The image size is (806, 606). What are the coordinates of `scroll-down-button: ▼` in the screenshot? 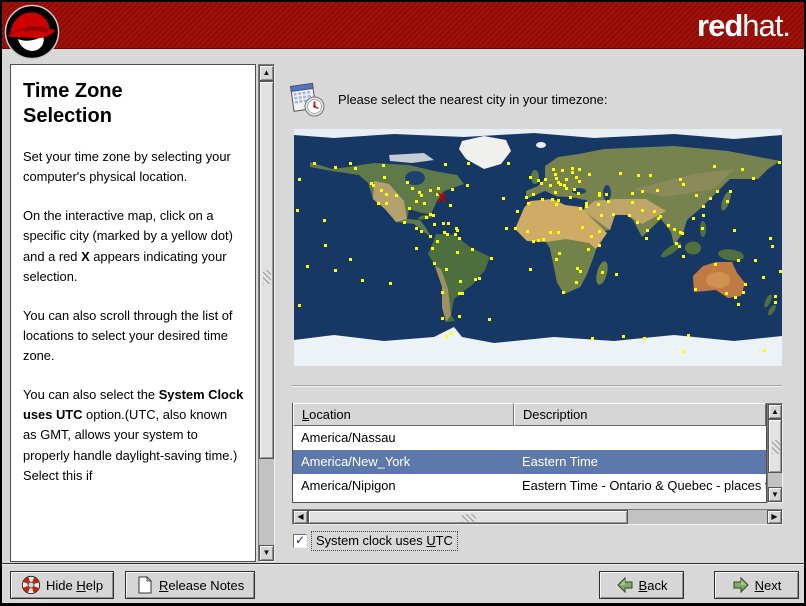 It's located at (266, 553).